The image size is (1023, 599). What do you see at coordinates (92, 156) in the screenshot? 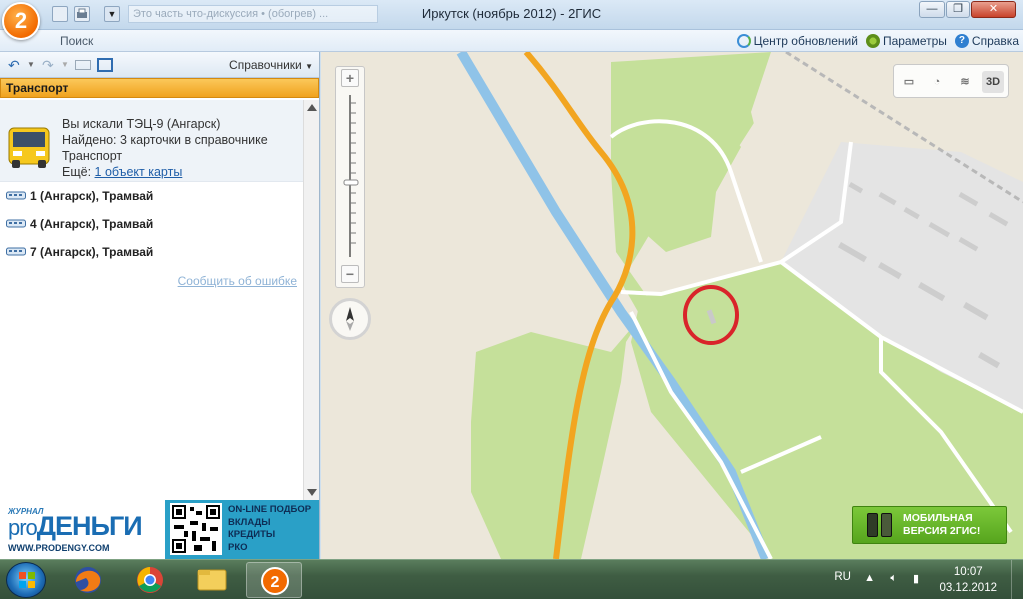
I see `category-text: Транспорт` at bounding box center [92, 156].